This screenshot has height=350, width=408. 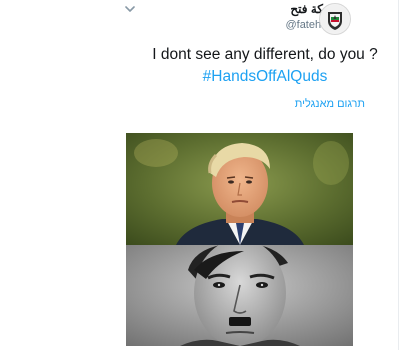 I want to click on chevron-down-icon, so click(x=130, y=9).